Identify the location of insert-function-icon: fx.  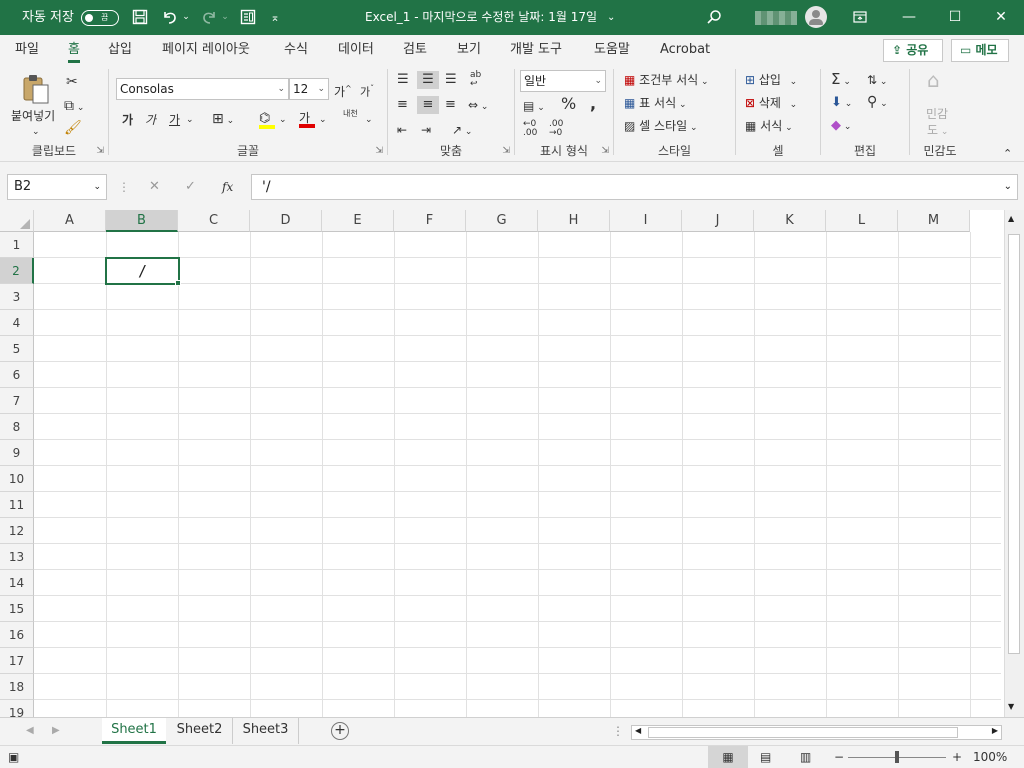
(227, 187).